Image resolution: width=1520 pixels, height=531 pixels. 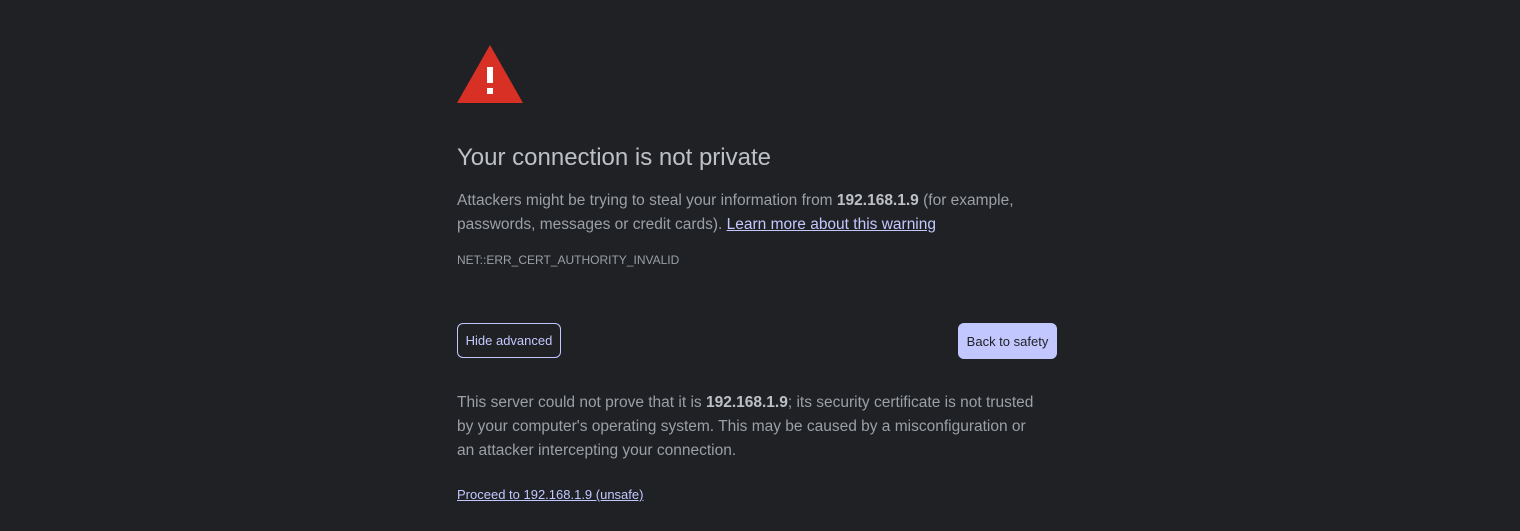 I want to click on details-text-start: This server could not prove that it is, so click(x=581, y=402).